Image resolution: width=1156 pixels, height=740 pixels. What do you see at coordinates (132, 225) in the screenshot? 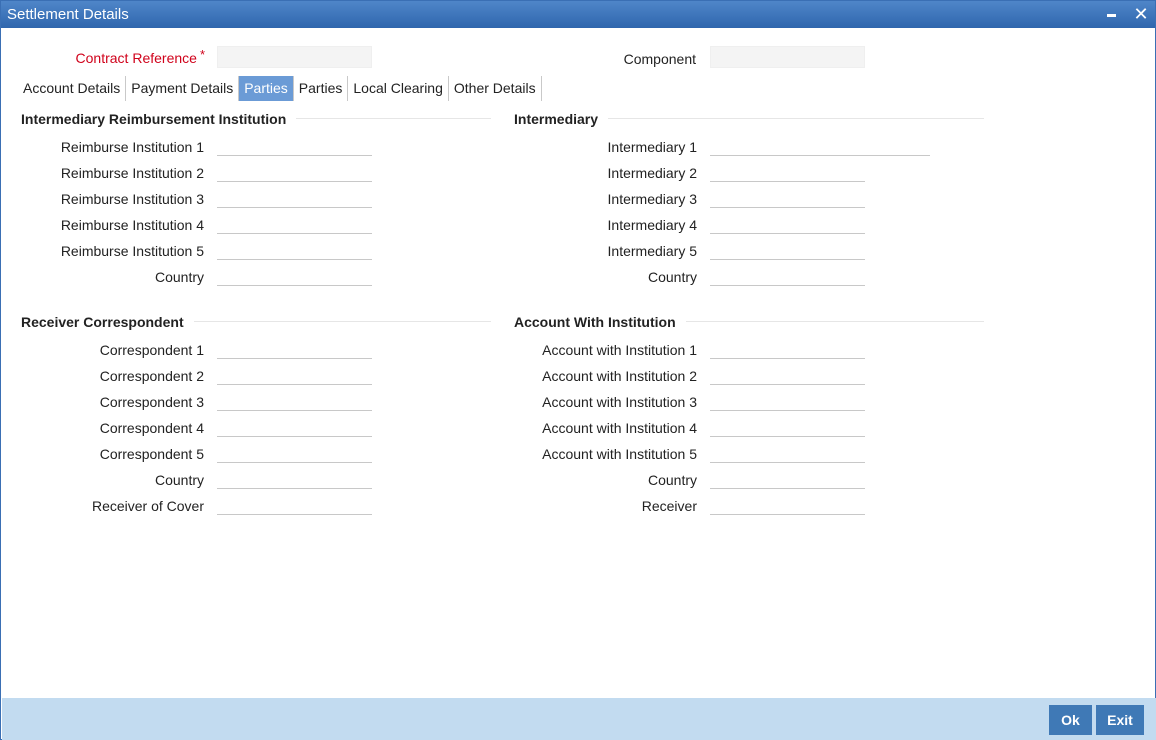
I see `reimburse-institution-4-label: Reimburse Institution 4` at bounding box center [132, 225].